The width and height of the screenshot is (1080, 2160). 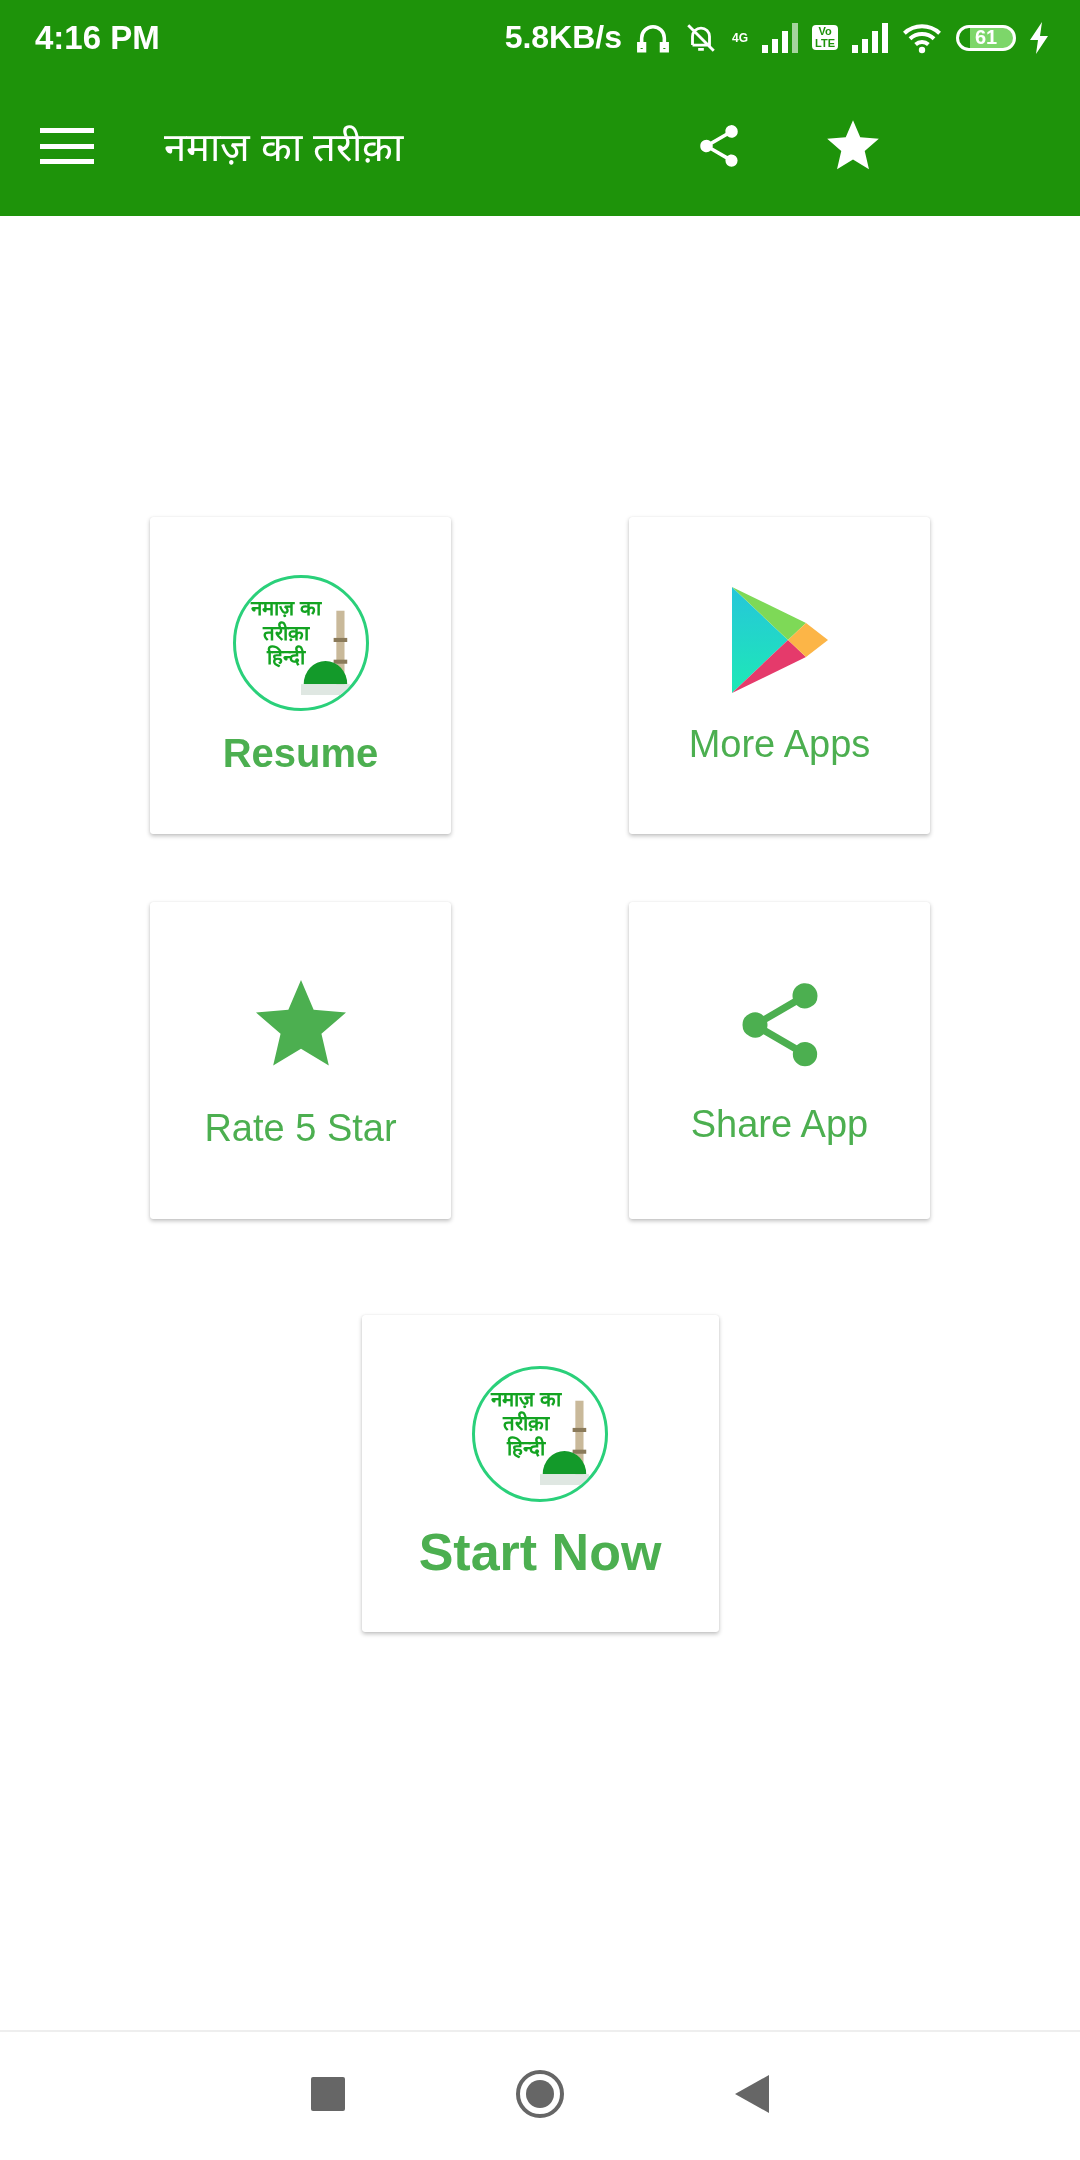 What do you see at coordinates (300, 675) in the screenshot?
I see `menu-tile: नमाज़ का तरीक़ा हिन्दी Resume` at bounding box center [300, 675].